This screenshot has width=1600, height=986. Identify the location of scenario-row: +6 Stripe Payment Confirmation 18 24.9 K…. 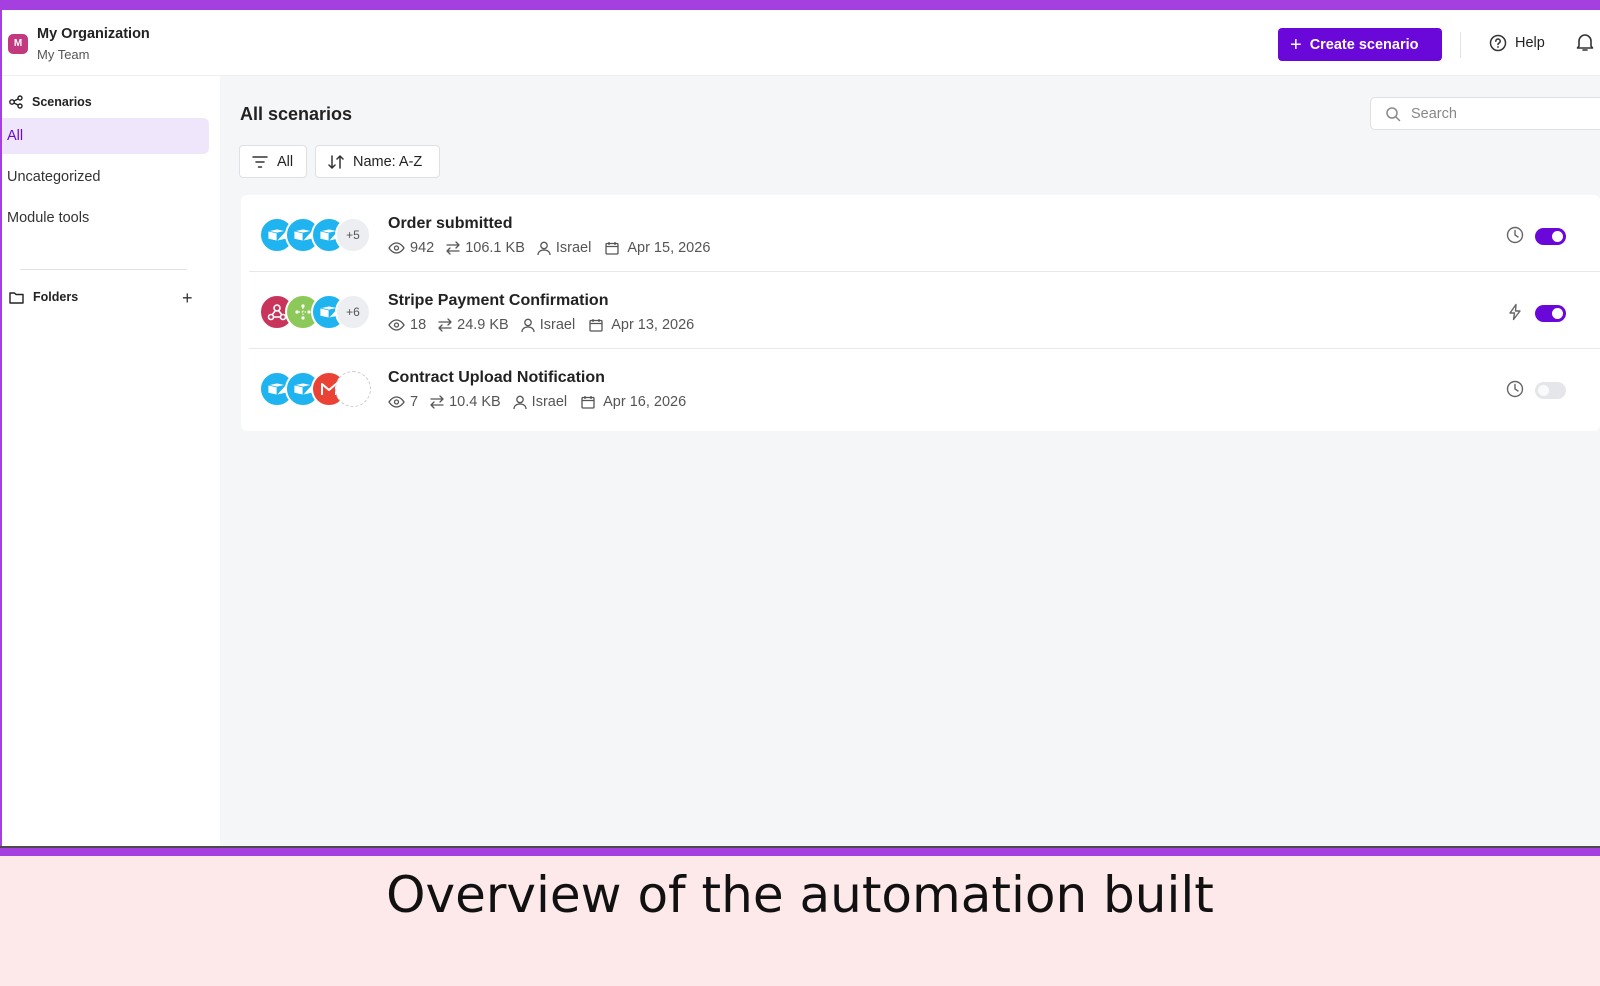
(924, 310).